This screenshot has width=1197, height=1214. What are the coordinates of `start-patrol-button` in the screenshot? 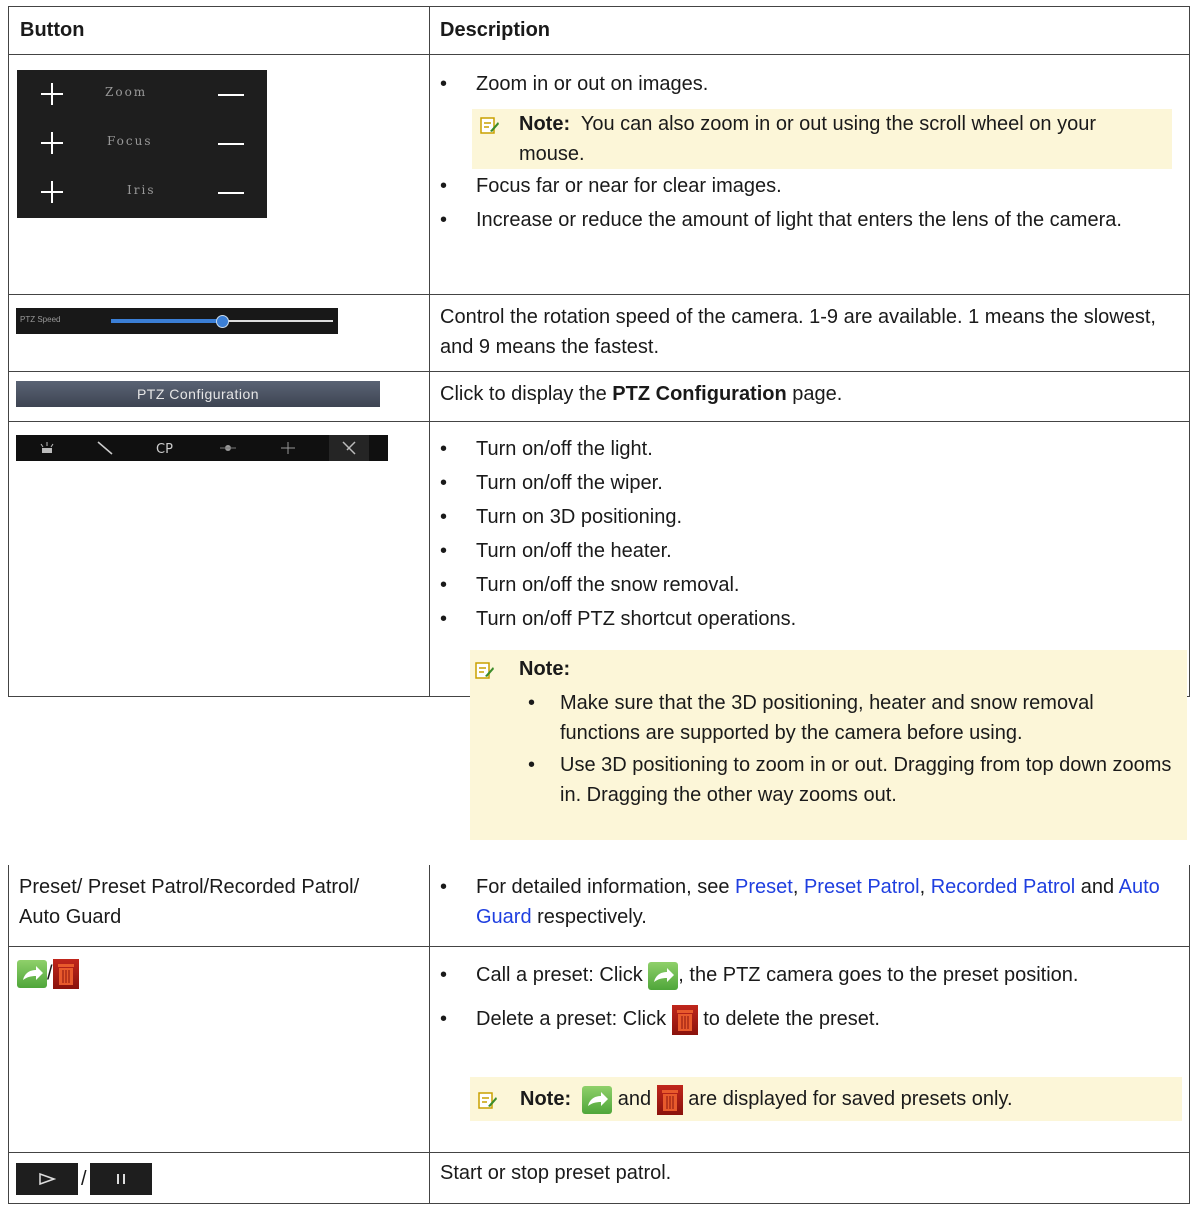 It's located at (47, 1179).